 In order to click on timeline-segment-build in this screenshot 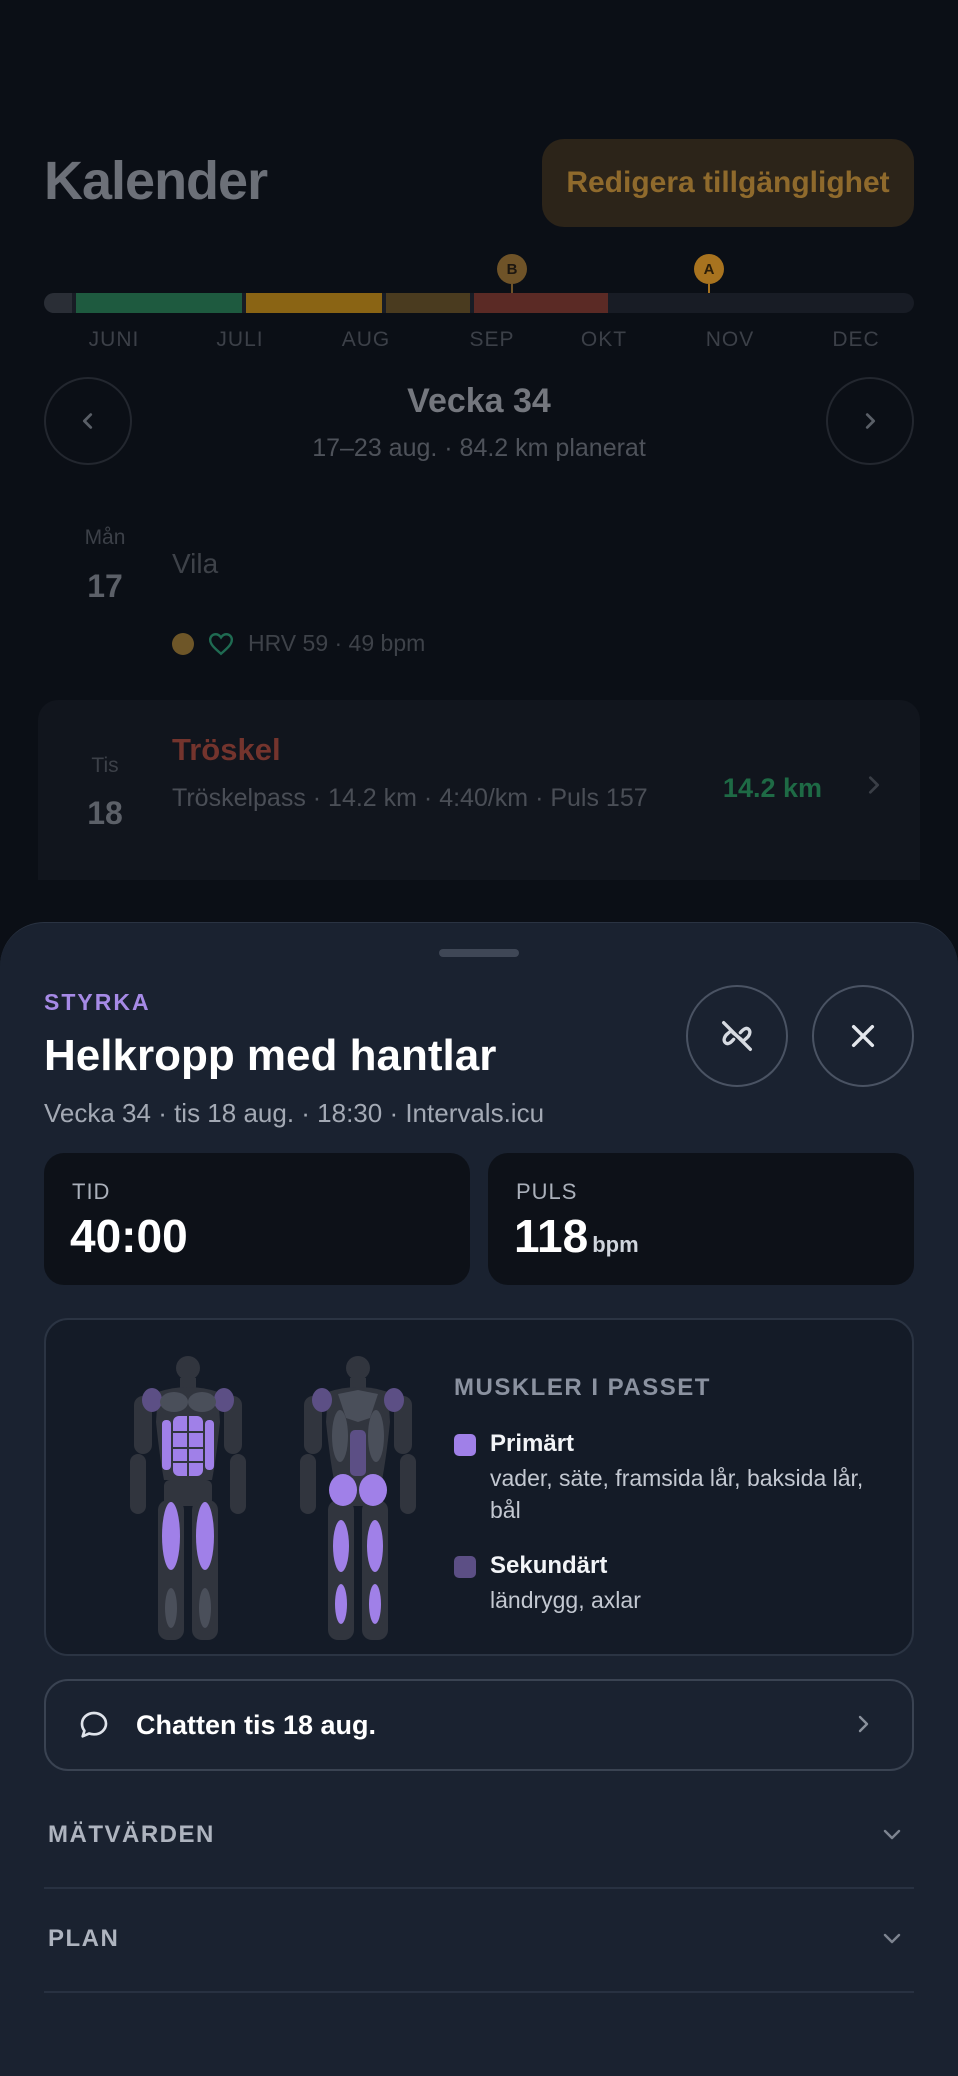, I will do `click(314, 303)`.